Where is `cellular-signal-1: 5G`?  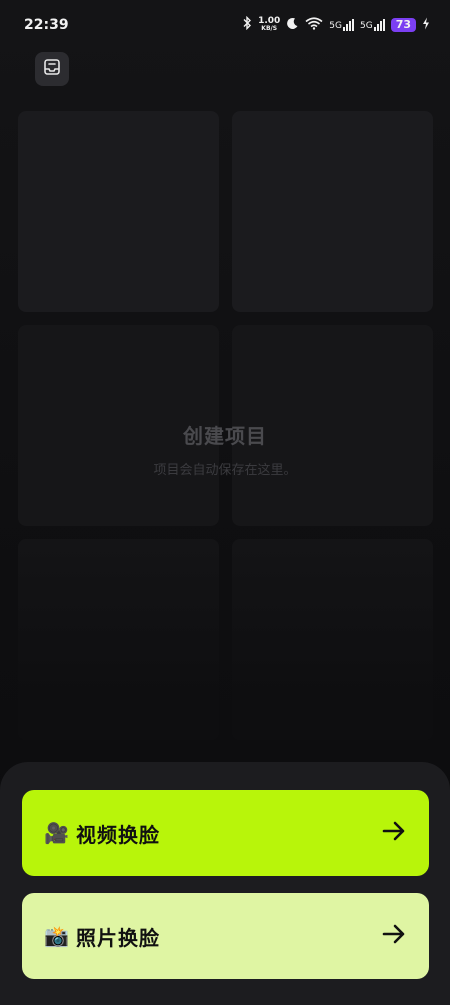
cellular-signal-1: 5G is located at coordinates (341, 25).